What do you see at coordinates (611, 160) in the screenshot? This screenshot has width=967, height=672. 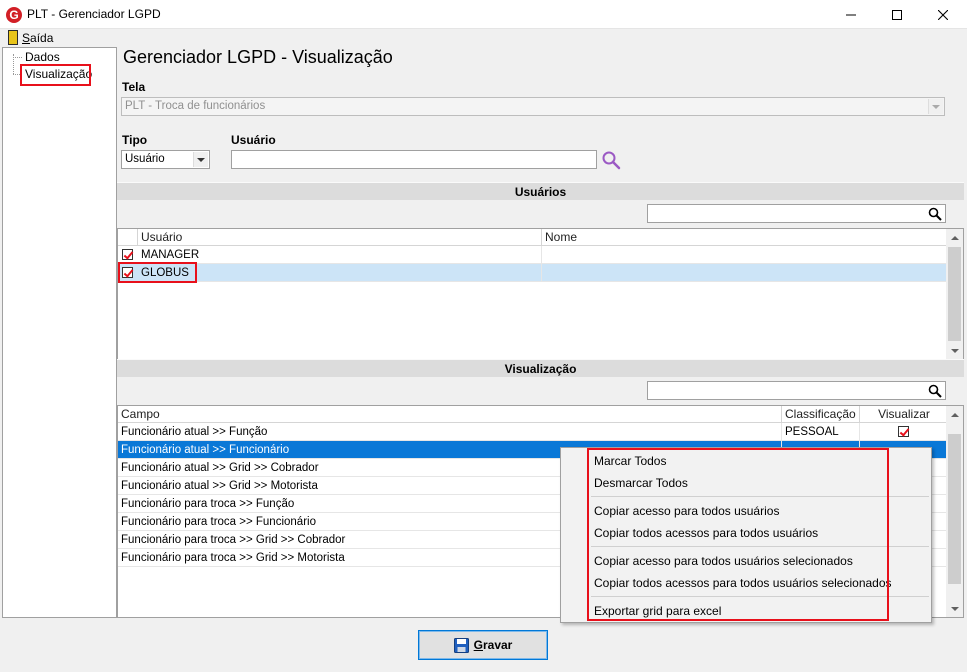 I see `search-icon` at bounding box center [611, 160].